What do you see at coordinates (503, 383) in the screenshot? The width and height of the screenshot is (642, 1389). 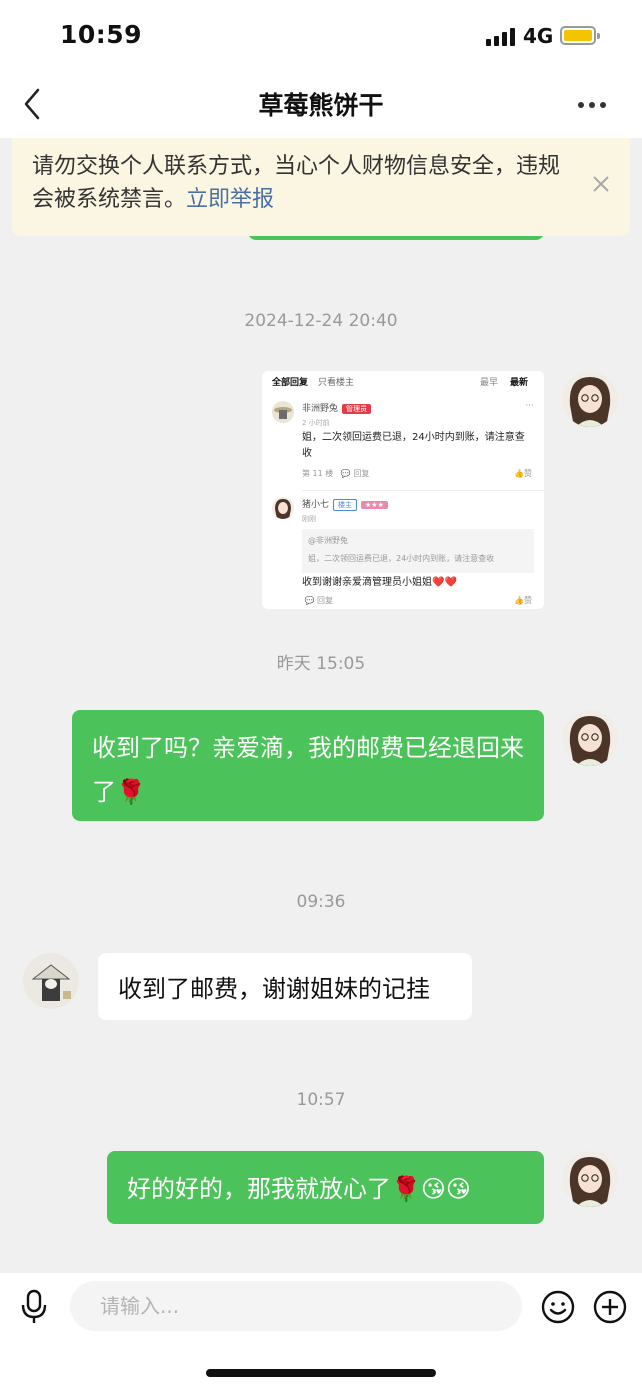 I see `image-sort: 最早 最新` at bounding box center [503, 383].